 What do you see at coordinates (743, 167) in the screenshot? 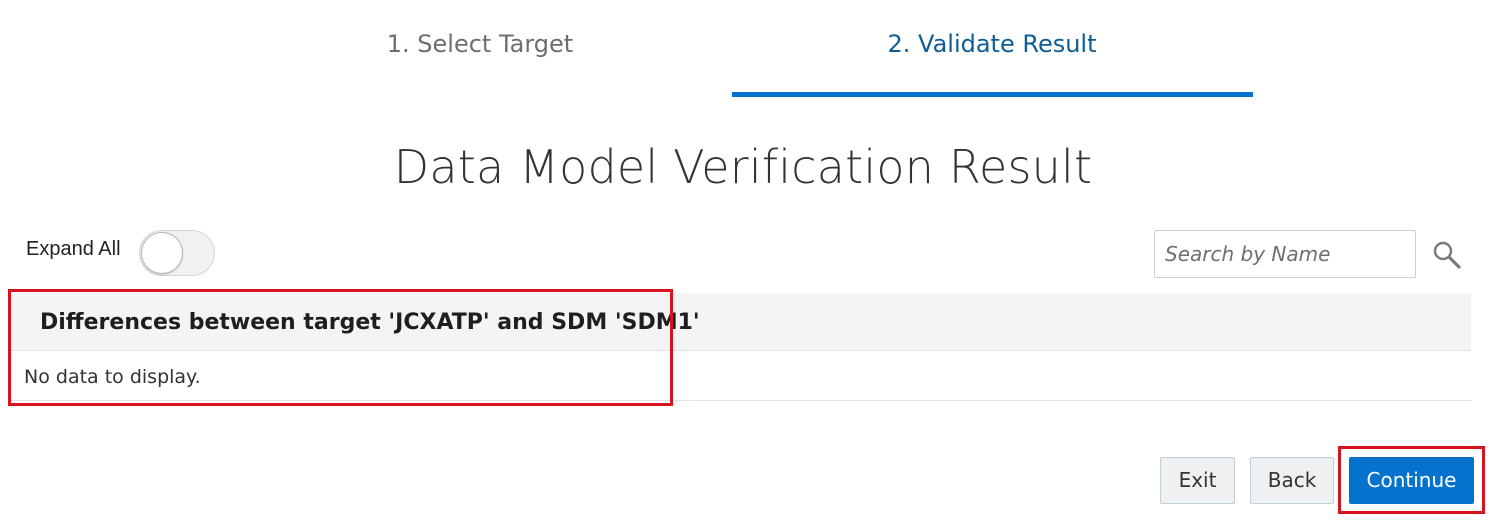
I see `page-title: Data Model Verification Result` at bounding box center [743, 167].